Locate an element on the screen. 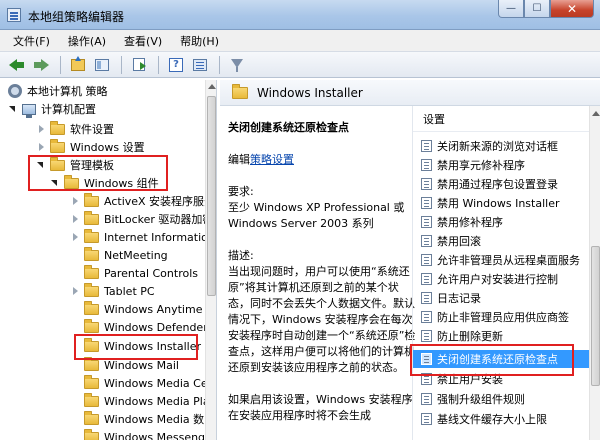  tree-item-software-settings: 软件设置 is located at coordinates (75, 129).